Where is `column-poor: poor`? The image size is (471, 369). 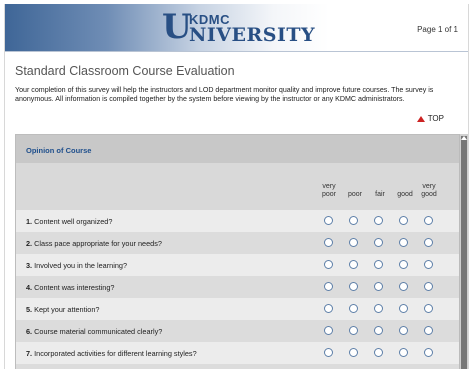
column-poor: poor is located at coordinates (354, 194).